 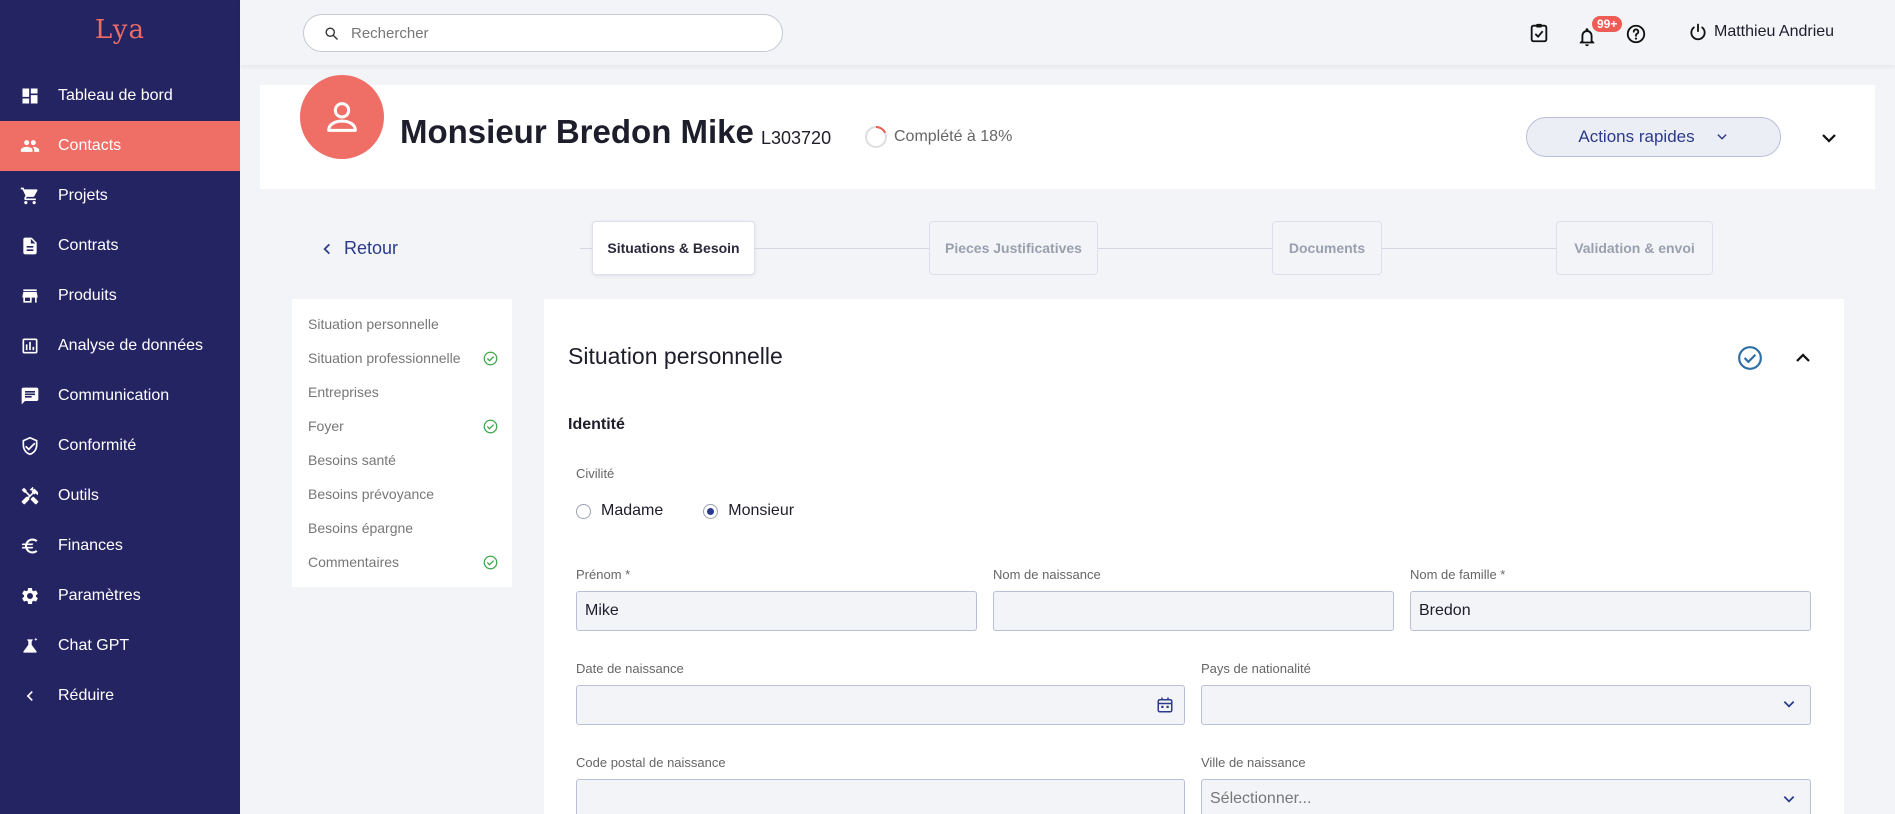 I want to click on section-label: Entreprises, so click(x=343, y=392).